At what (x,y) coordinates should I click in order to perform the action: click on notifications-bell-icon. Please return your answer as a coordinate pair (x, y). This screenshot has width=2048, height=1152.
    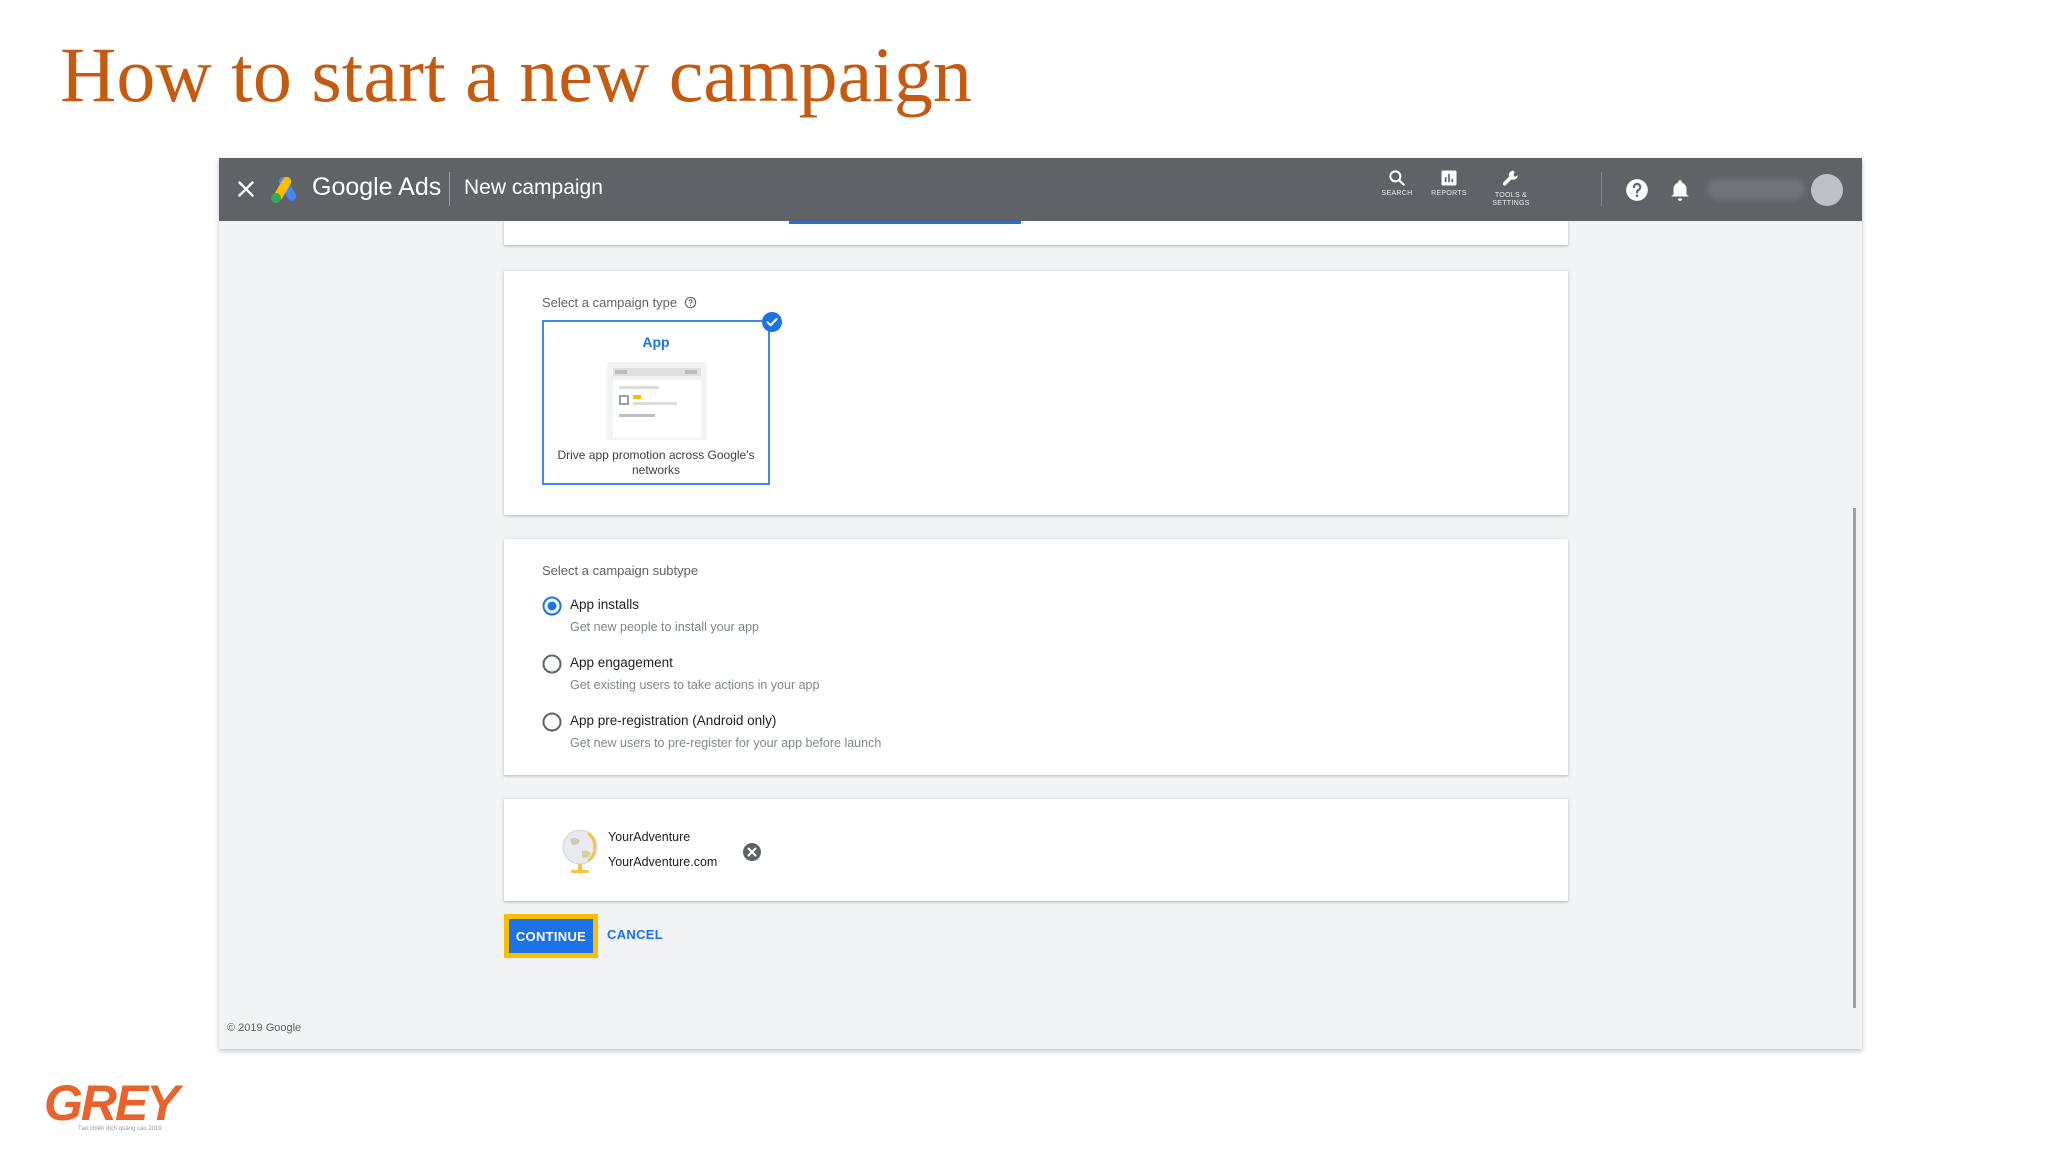
    Looking at the image, I should click on (1680, 190).